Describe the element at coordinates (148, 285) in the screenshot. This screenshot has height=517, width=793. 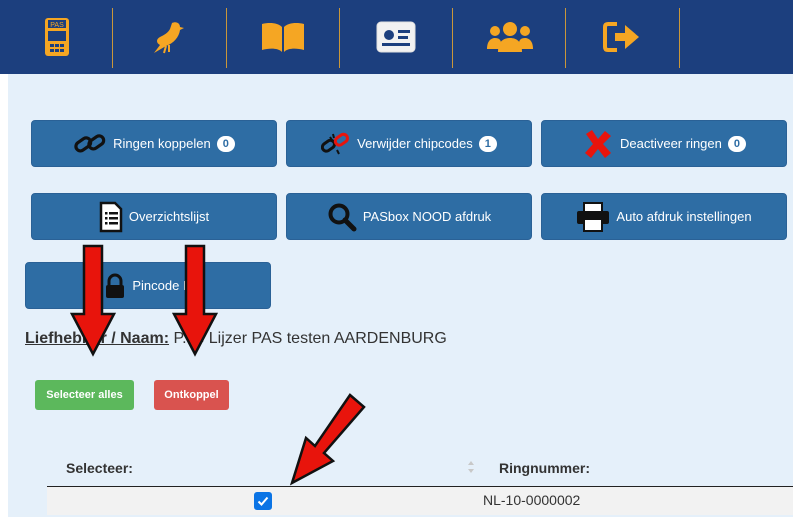
I see `pincode-button: Pincode E` at that location.